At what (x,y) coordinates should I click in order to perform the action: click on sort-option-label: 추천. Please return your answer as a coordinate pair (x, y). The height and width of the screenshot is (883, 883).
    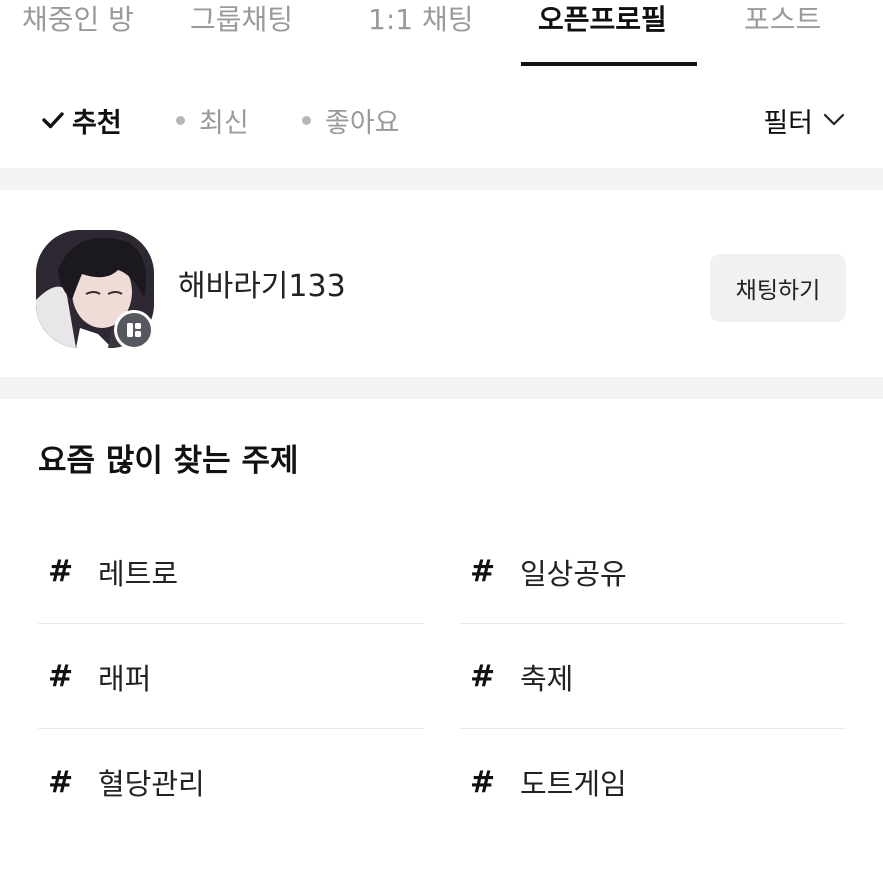
    Looking at the image, I should click on (97, 123).